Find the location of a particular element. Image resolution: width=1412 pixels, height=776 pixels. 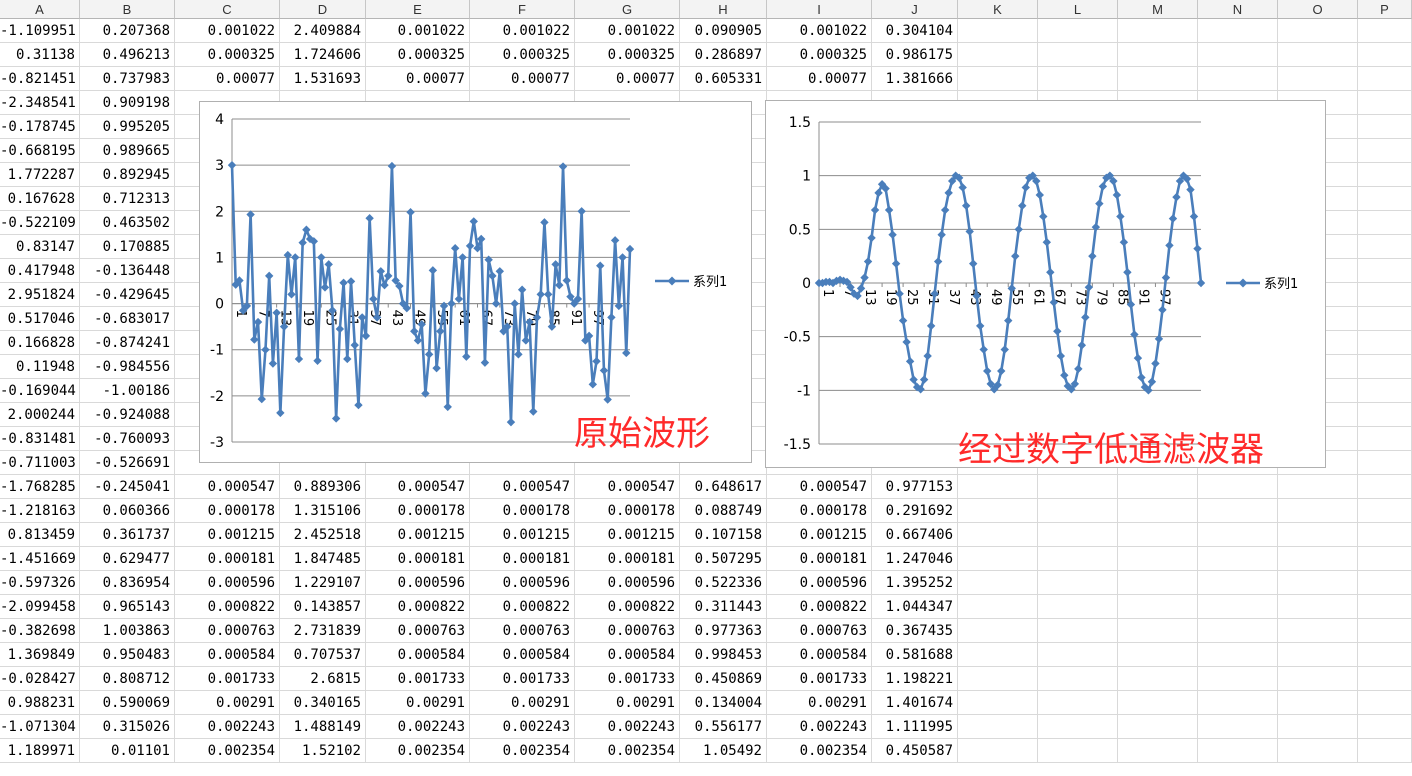

cell: 0.417948 is located at coordinates (40, 271).